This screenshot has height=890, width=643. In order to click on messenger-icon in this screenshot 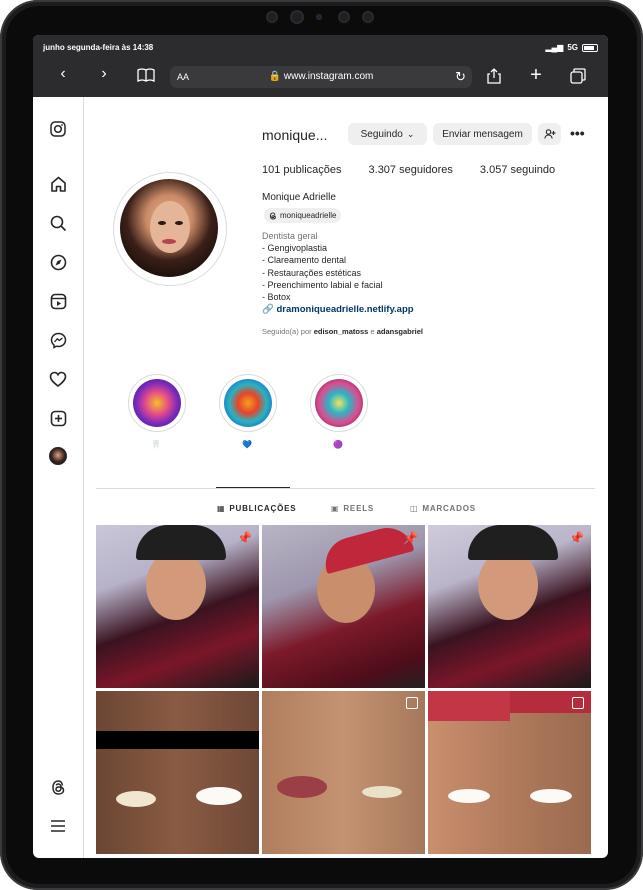, I will do `click(58, 340)`.